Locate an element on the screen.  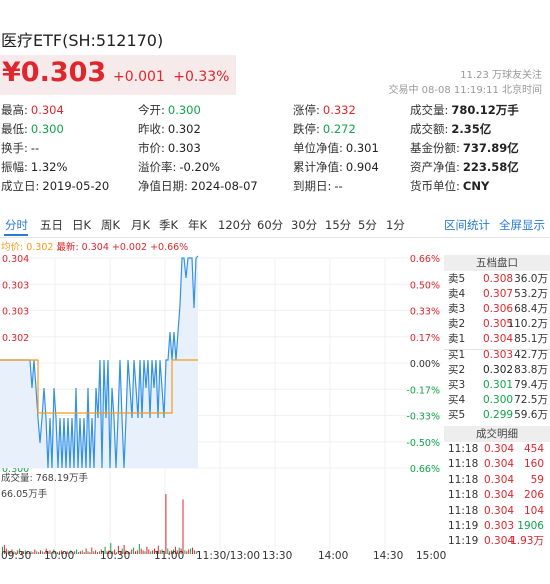
deal-volume: 104 is located at coordinates (533, 510).